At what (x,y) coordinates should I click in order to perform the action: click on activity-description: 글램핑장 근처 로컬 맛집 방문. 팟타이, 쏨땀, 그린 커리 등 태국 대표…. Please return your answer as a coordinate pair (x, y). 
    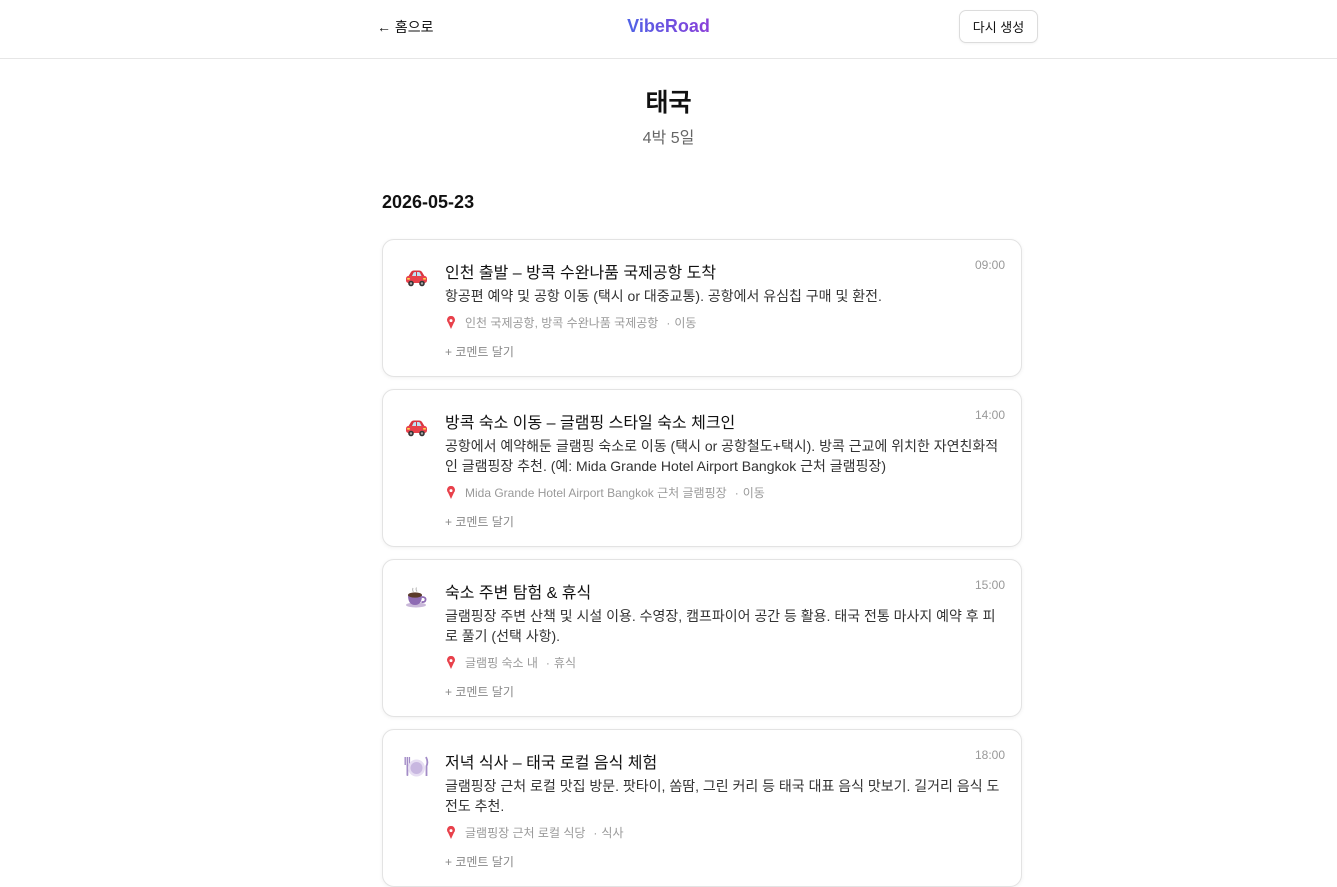
    Looking at the image, I should click on (722, 796).